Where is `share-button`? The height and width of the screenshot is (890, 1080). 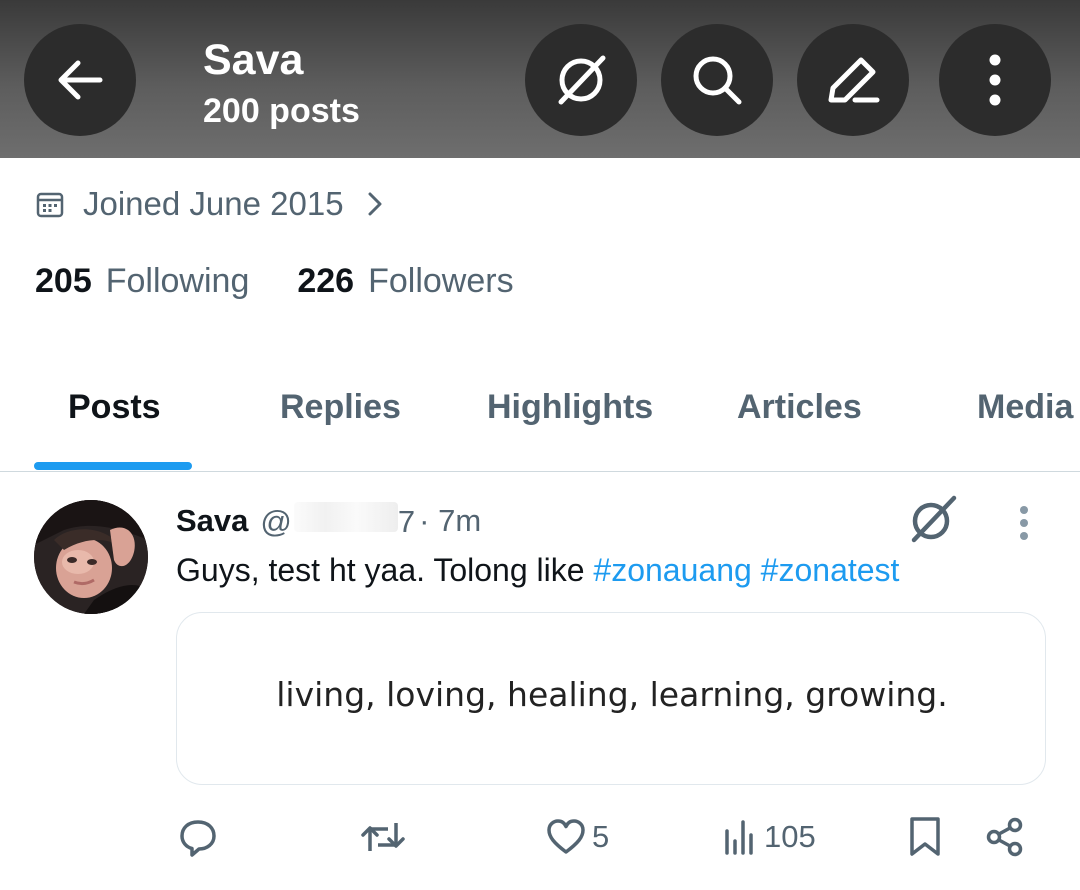 share-button is located at coordinates (1005, 837).